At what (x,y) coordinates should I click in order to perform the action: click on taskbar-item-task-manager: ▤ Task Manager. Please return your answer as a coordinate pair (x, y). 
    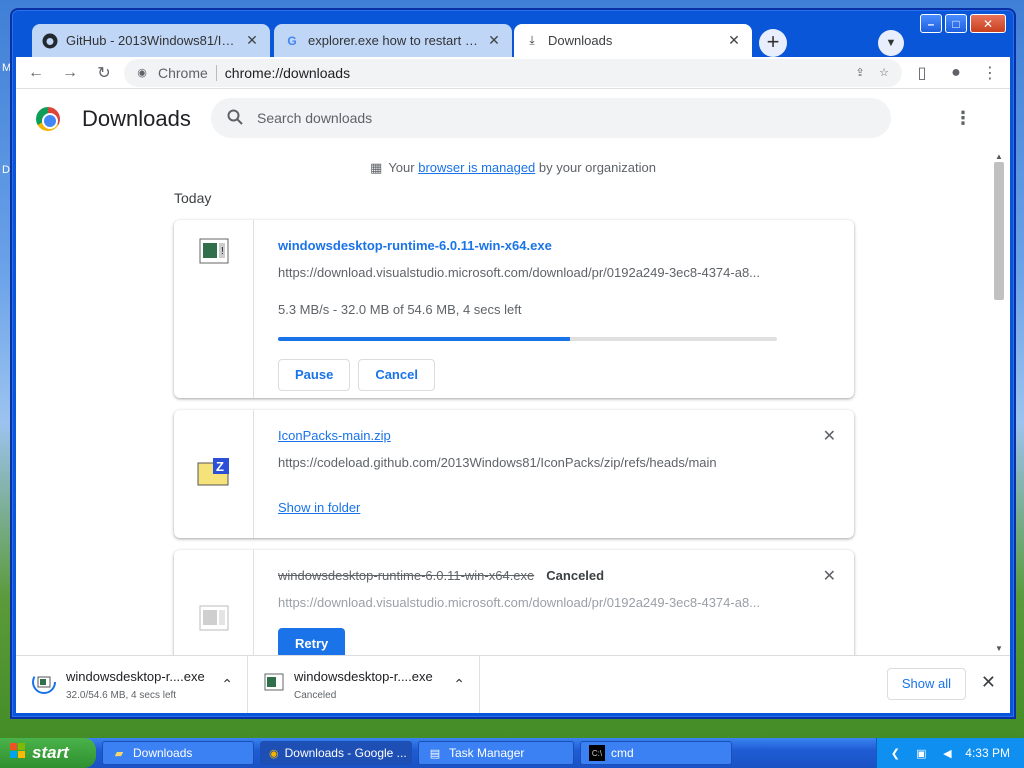
    Looking at the image, I should click on (496, 753).